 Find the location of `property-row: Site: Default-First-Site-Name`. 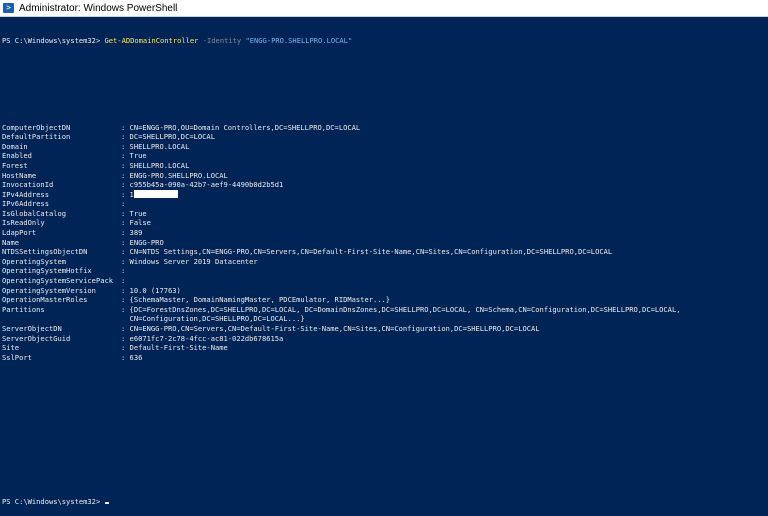

property-row: Site: Default-First-Site-Name is located at coordinates (384, 348).